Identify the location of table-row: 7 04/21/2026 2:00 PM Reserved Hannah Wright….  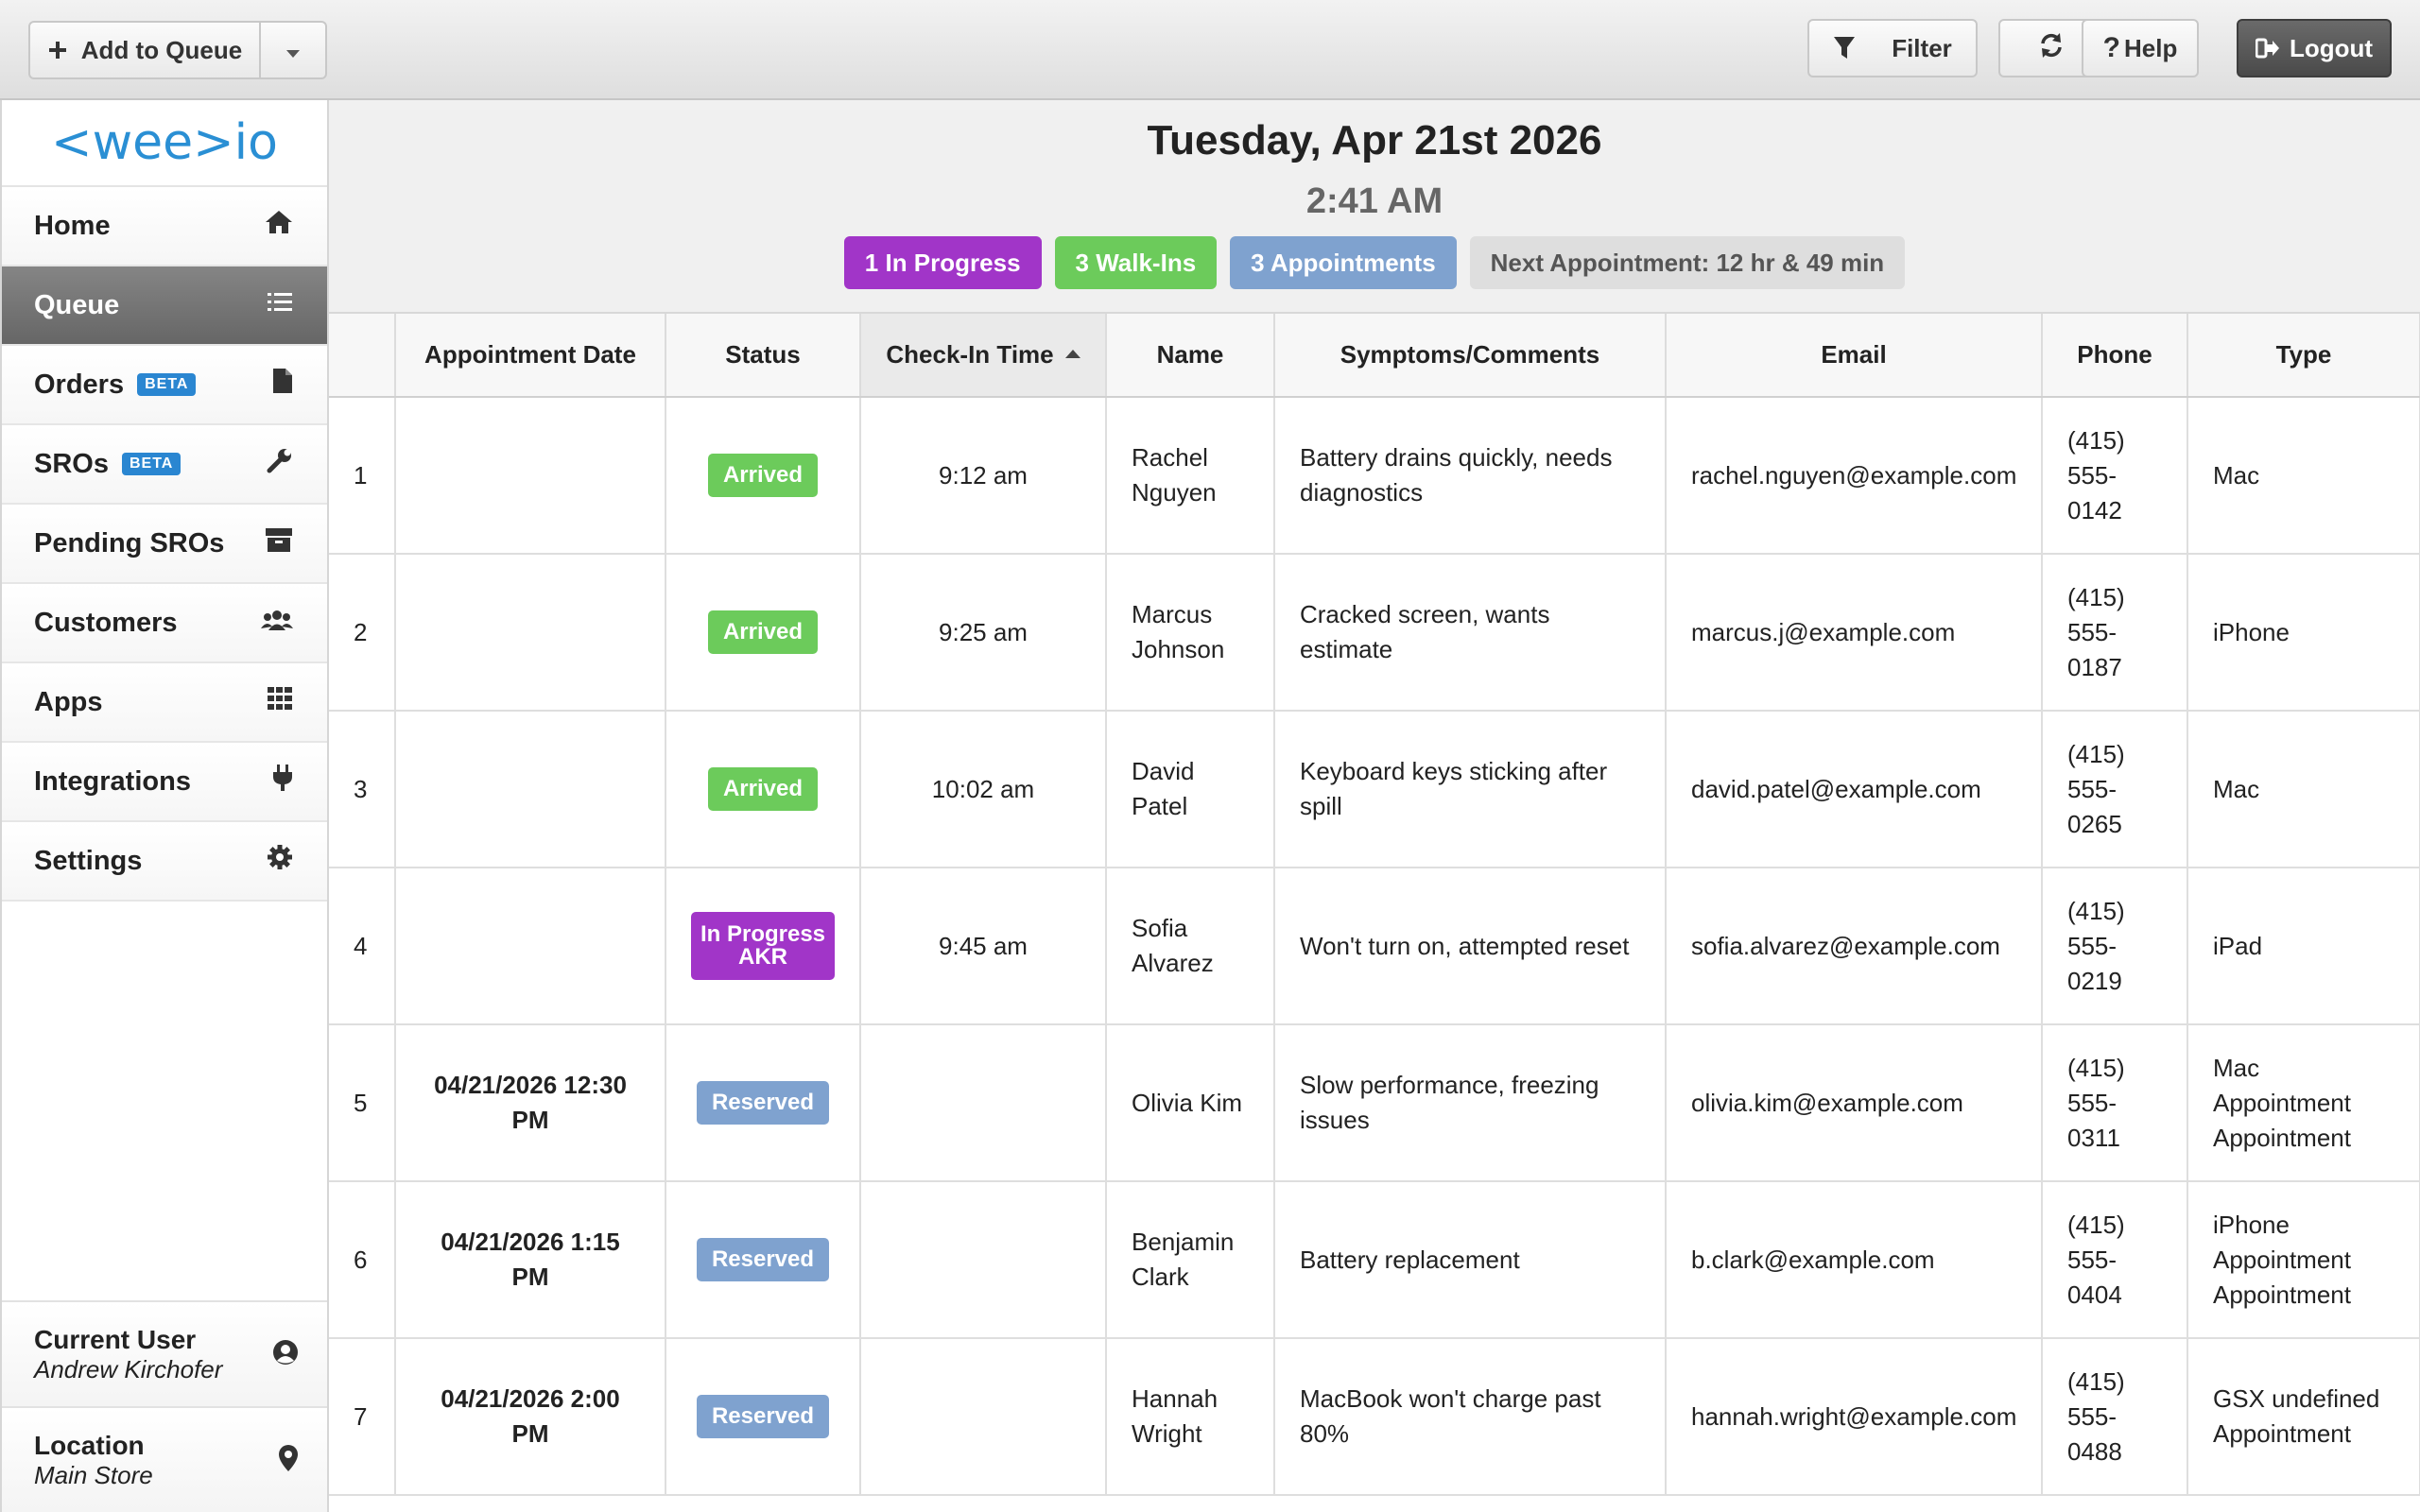
(1374, 1417).